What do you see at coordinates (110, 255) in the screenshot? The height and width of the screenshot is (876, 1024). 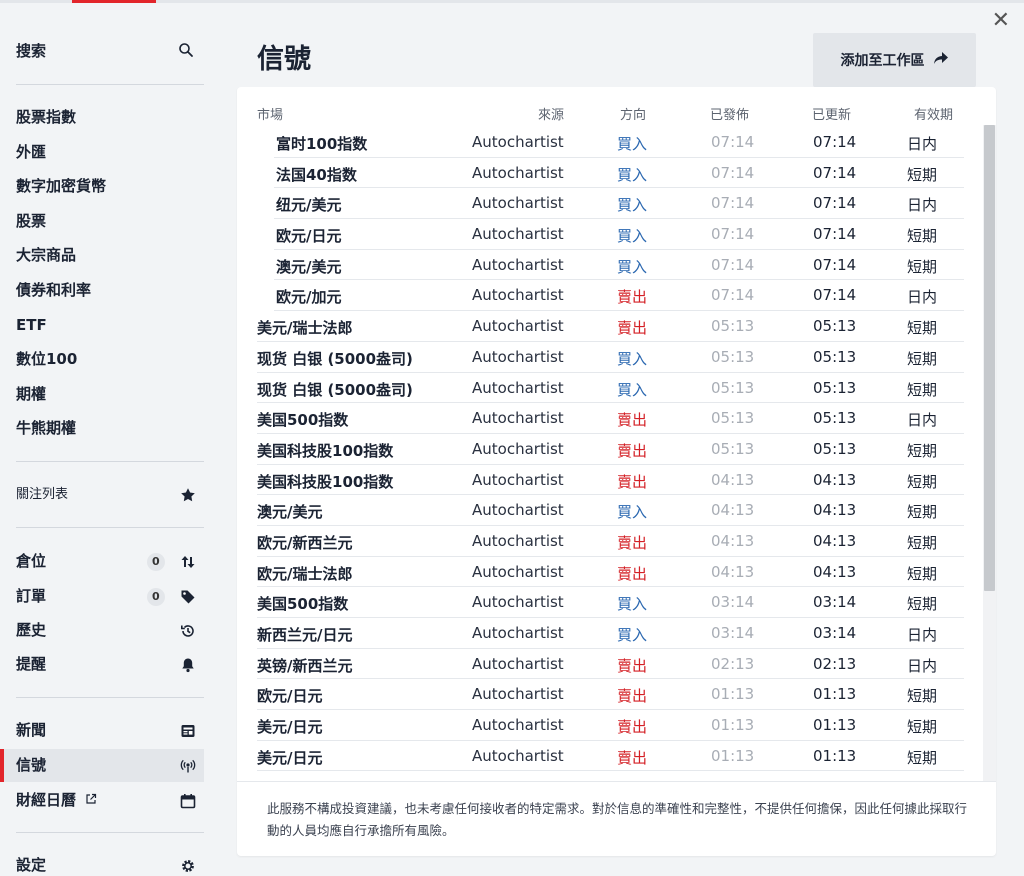 I see `sidebar-item-market: 大宗商品` at bounding box center [110, 255].